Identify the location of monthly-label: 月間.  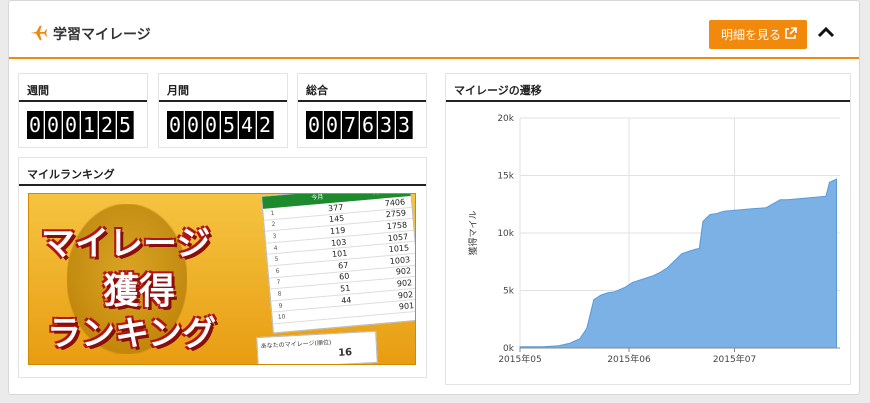
(223, 88).